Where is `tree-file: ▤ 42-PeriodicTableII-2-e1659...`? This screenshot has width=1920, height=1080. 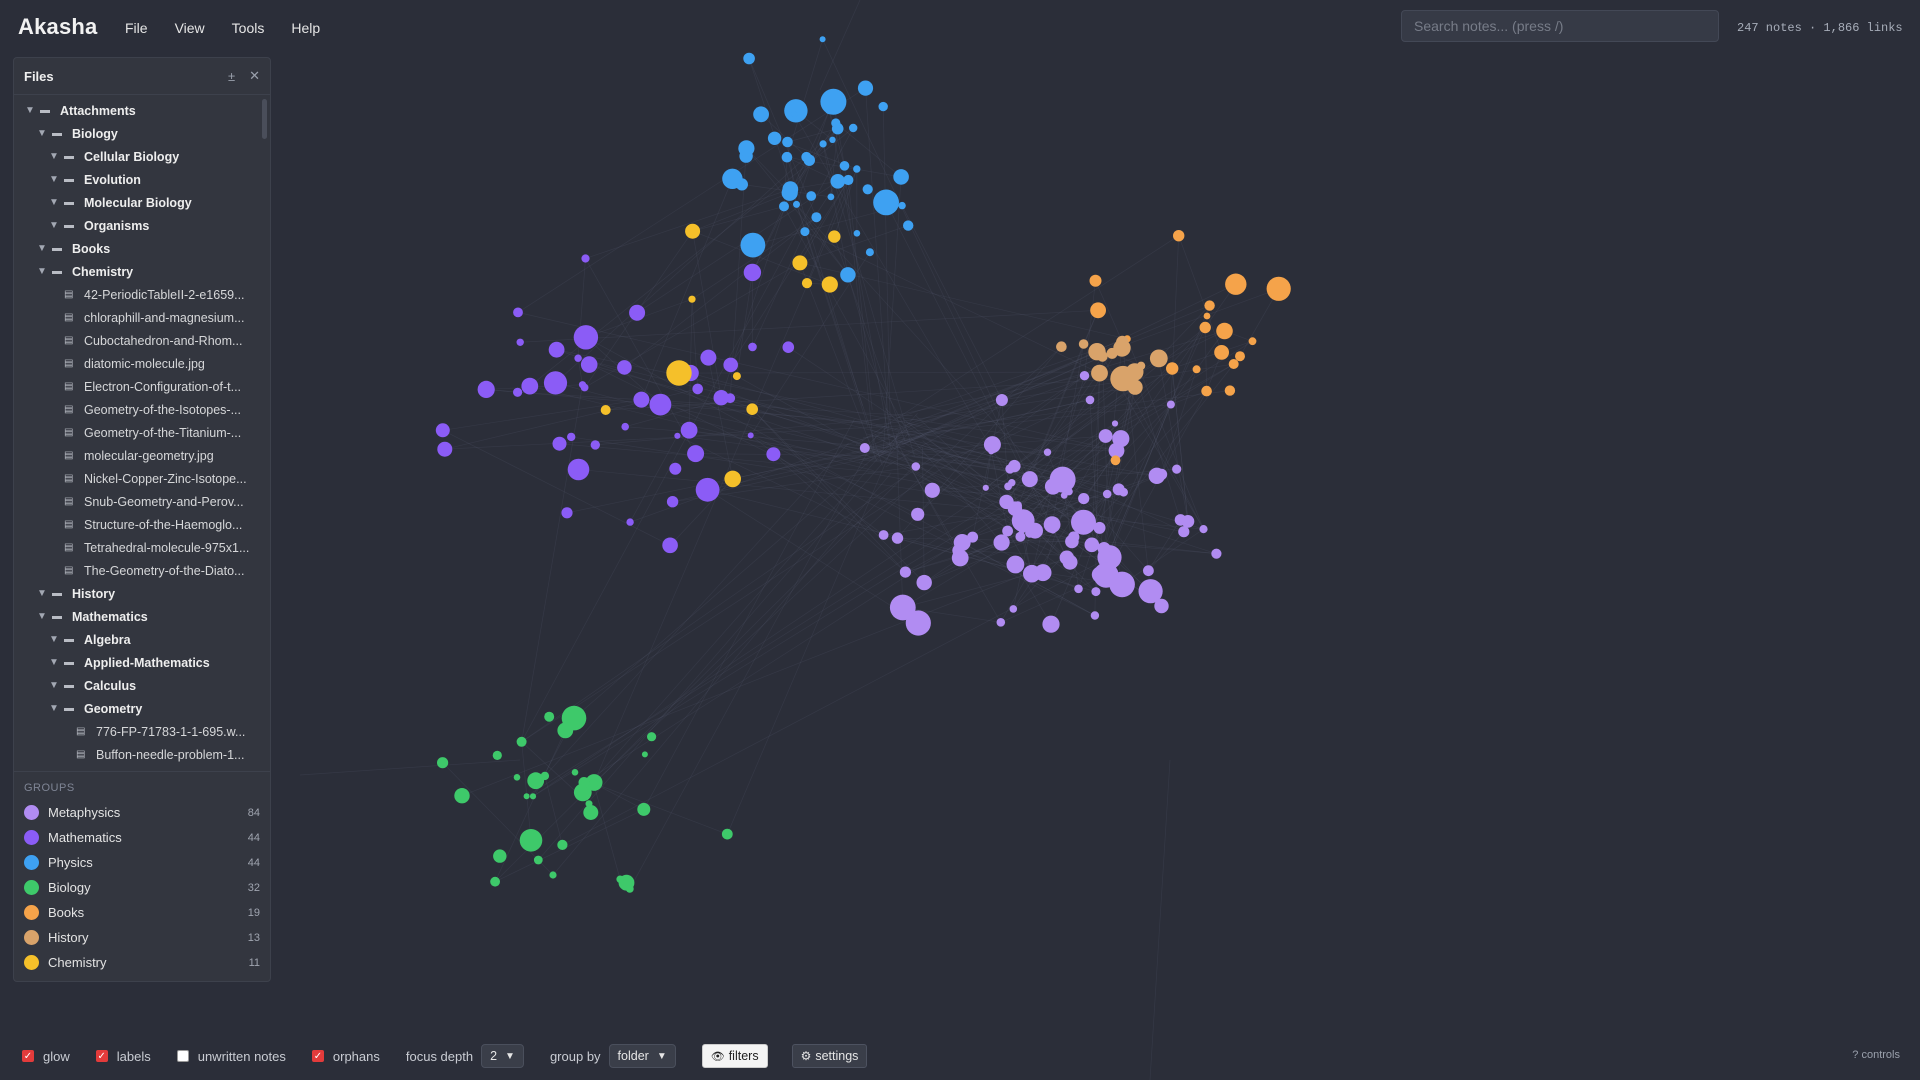 tree-file: ▤ 42-PeriodicTableII-2-e1659... is located at coordinates (142, 294).